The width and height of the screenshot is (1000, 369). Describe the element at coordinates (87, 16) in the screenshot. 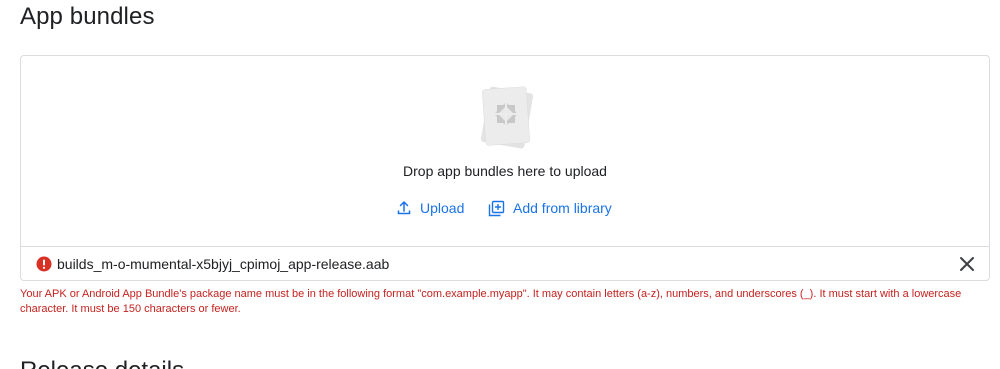

I see `section-title-app-bundles: App bundles` at that location.